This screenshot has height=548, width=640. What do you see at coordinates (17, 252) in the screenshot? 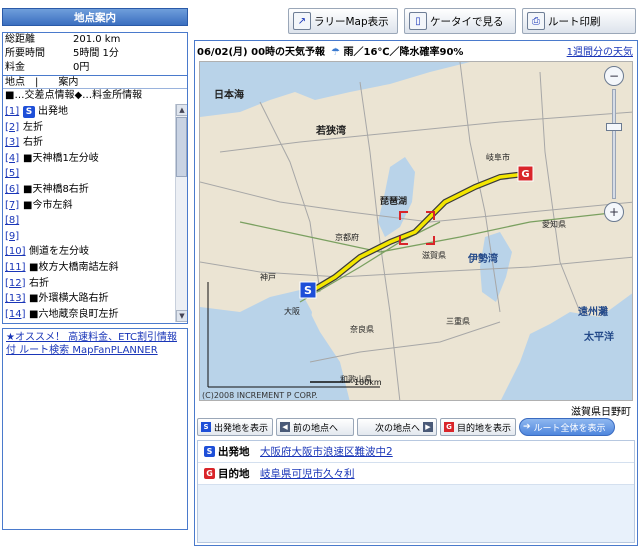
I see `waypoint-number-link: [10]` at bounding box center [17, 252].